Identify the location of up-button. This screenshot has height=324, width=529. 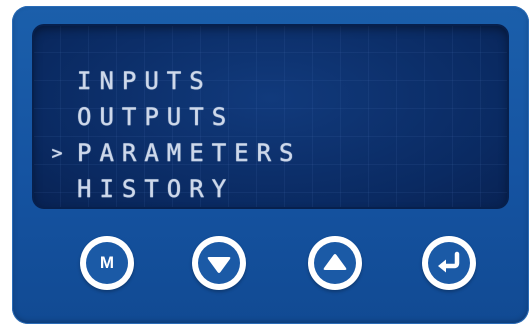
(335, 263).